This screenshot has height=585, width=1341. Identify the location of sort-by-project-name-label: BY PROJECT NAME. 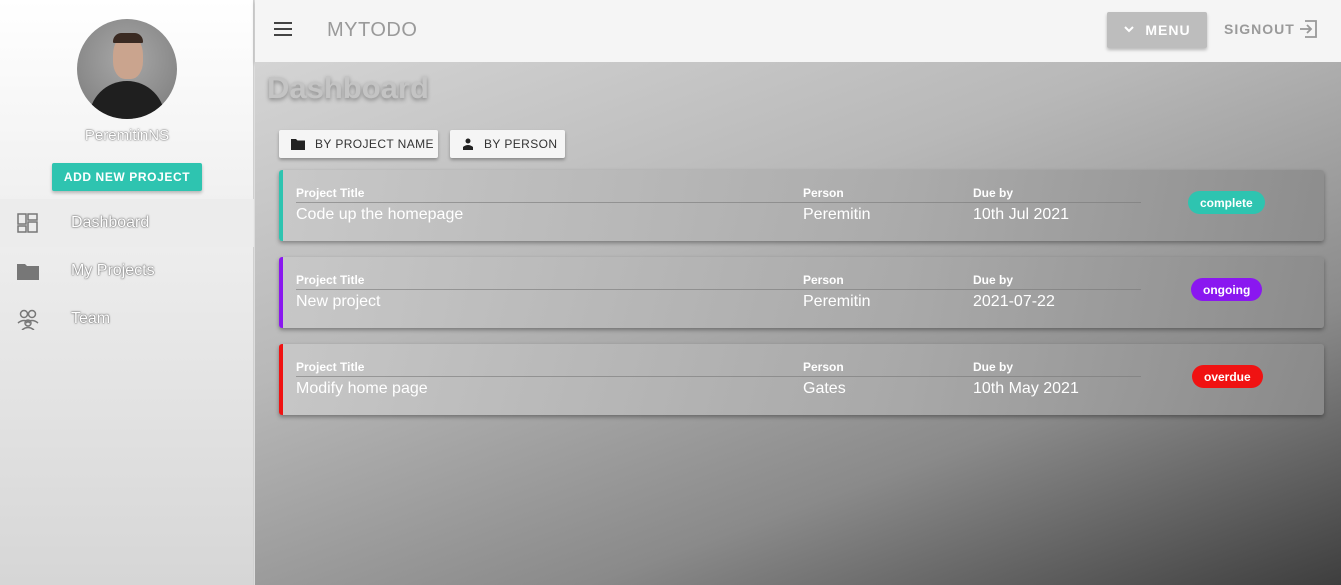
(374, 144).